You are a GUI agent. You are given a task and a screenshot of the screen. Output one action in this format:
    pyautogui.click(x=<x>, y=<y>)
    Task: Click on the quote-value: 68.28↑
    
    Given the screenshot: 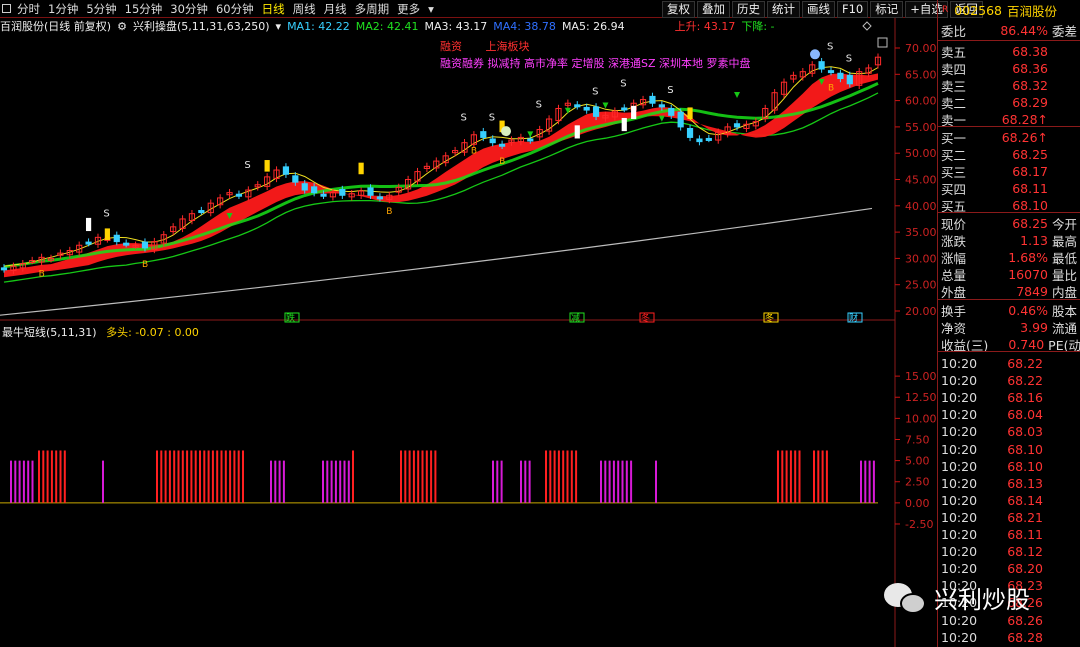 What is the action you would take?
    pyautogui.click(x=1024, y=119)
    